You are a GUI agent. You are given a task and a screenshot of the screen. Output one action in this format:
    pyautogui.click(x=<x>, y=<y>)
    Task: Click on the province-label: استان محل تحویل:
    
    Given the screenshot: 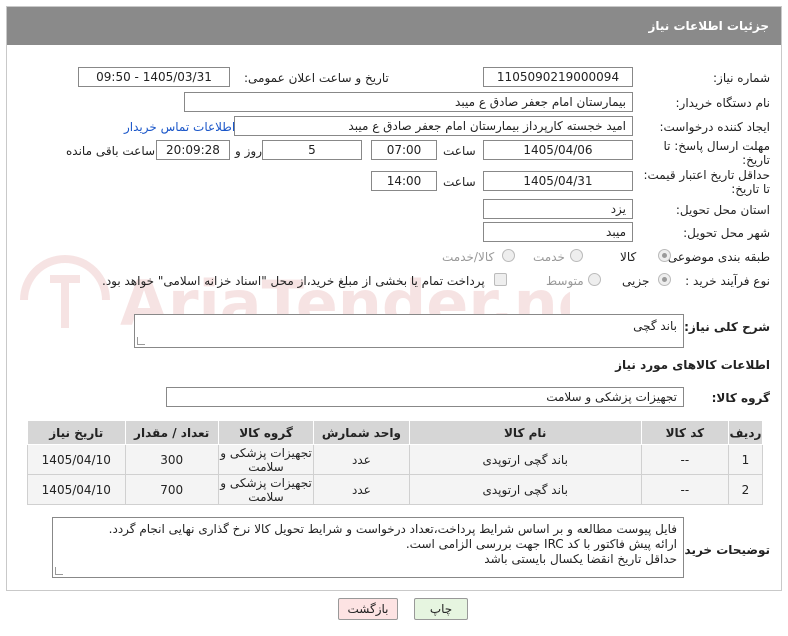 What is the action you would take?
    pyautogui.click(x=722, y=210)
    